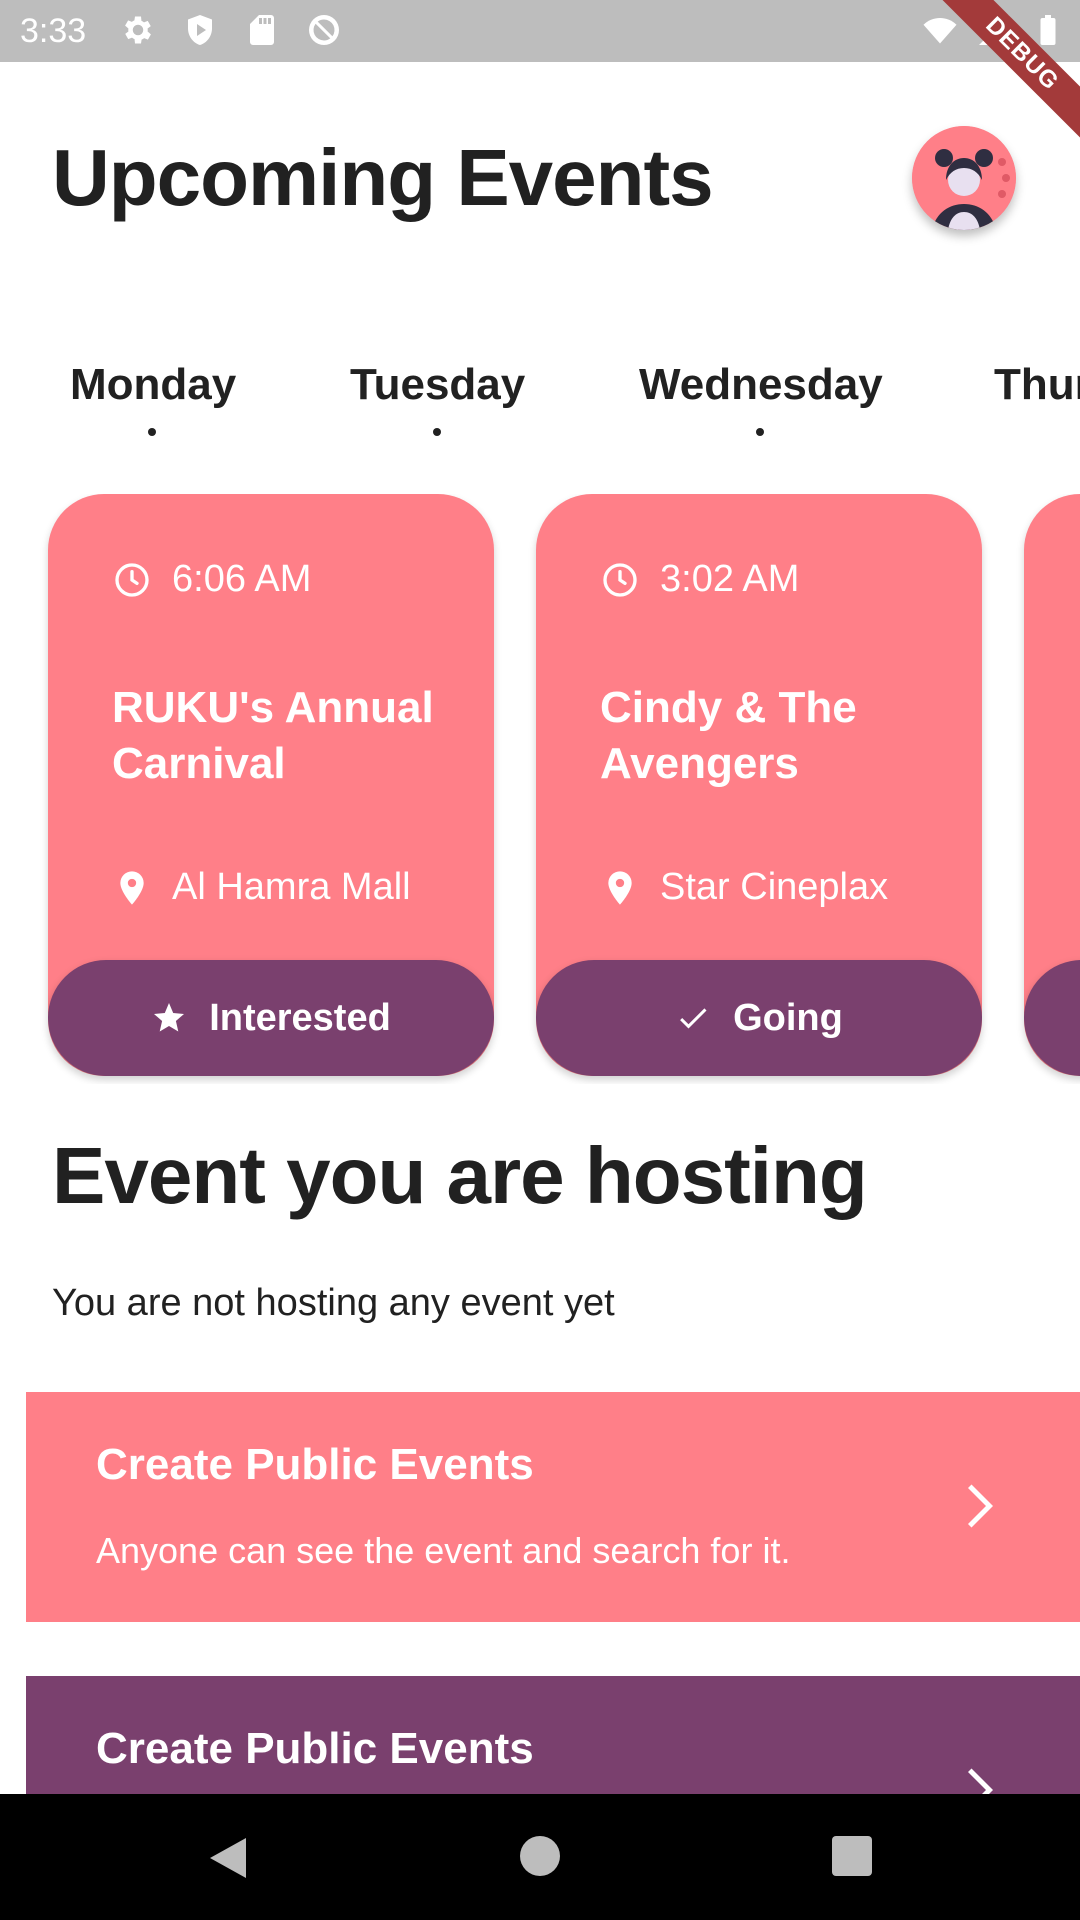 The width and height of the screenshot is (1080, 1920). Describe the element at coordinates (438, 384) in the screenshot. I see `day-tab-label: Tuesday` at that location.